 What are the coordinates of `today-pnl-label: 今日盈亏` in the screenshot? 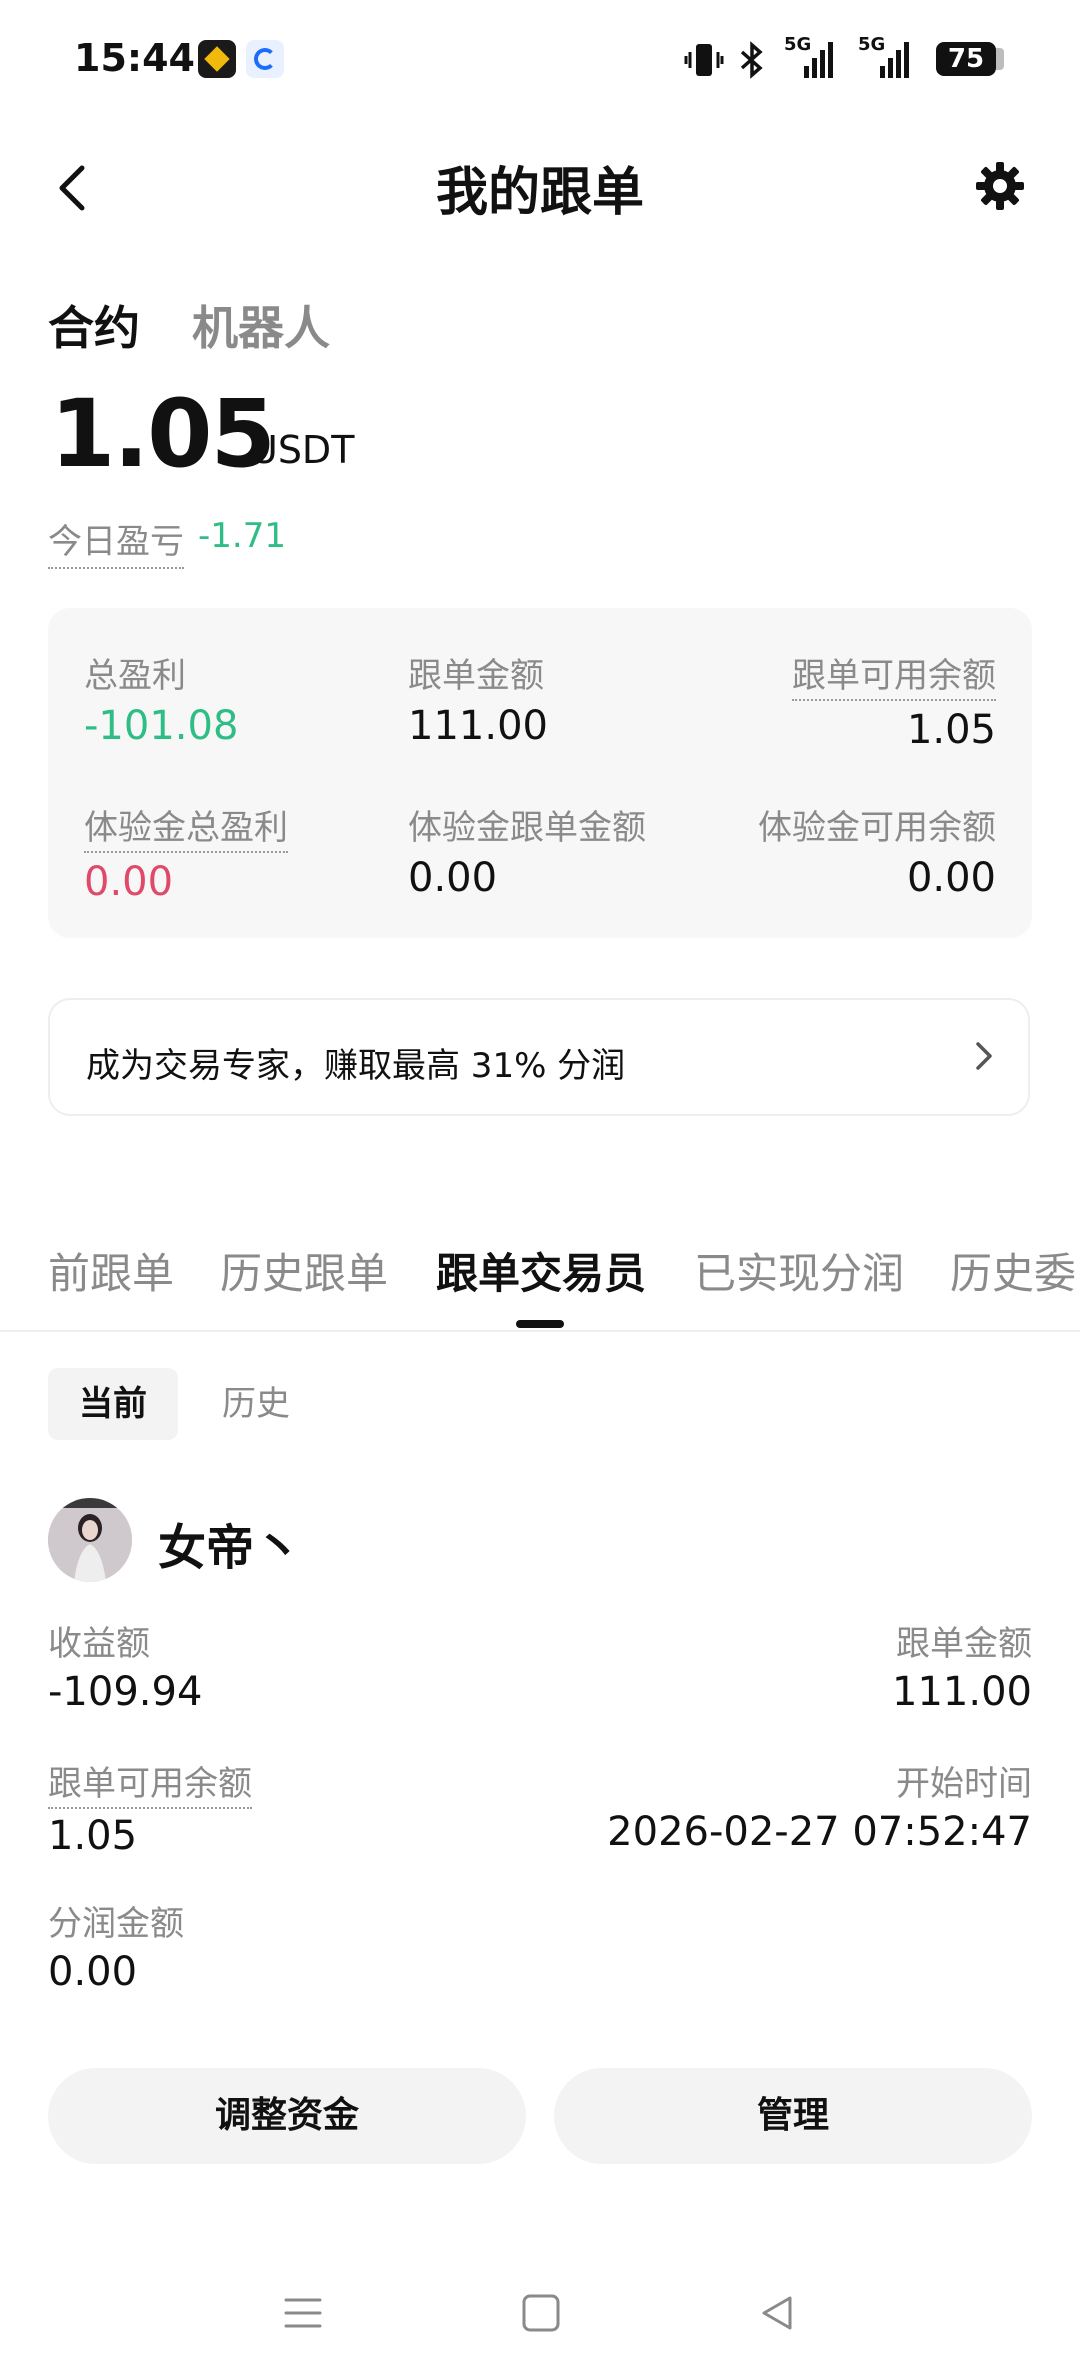 It's located at (116, 541).